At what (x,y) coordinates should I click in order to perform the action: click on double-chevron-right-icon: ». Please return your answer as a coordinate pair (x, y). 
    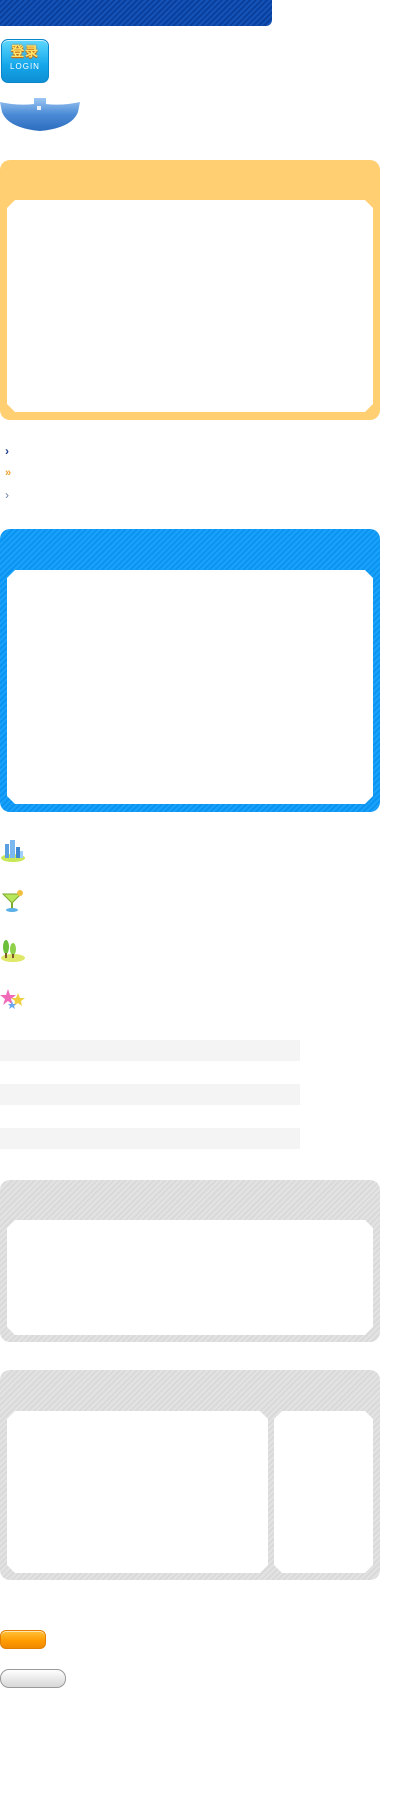
    Looking at the image, I should click on (8, 473).